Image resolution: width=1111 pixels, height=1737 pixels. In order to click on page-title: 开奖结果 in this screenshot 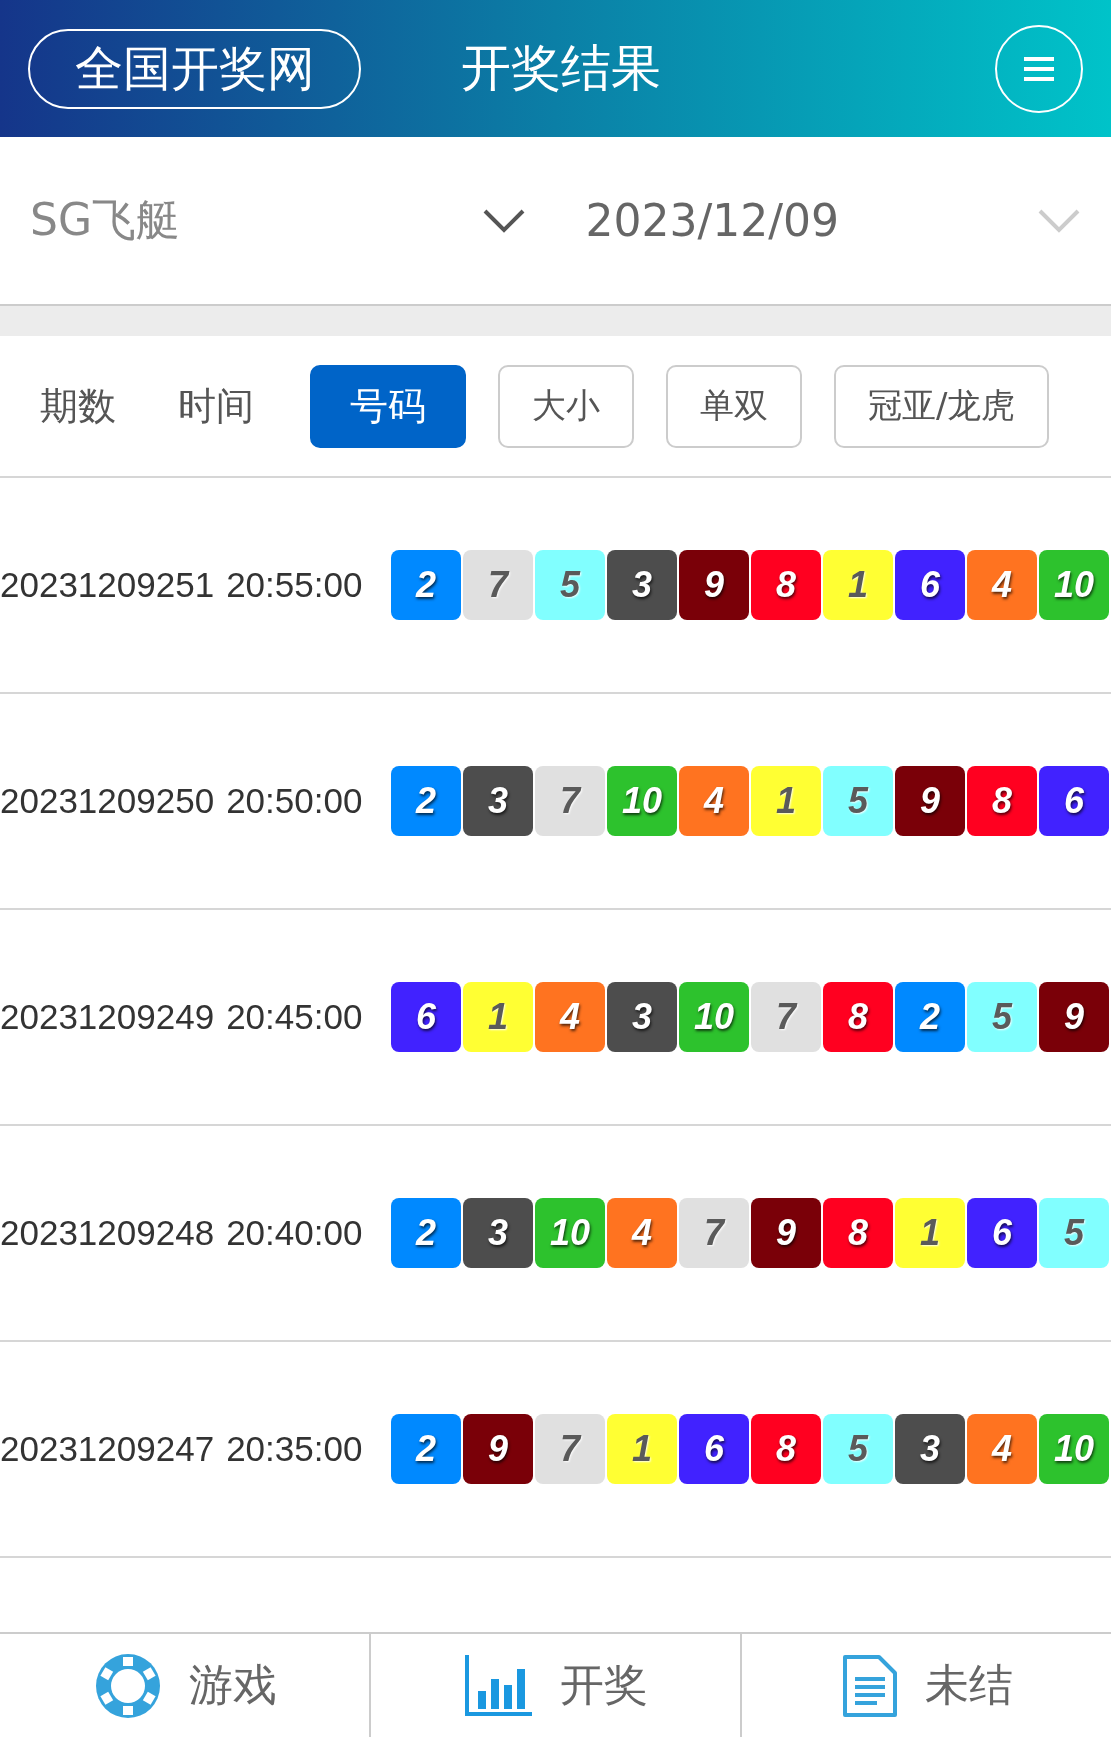, I will do `click(561, 68)`.